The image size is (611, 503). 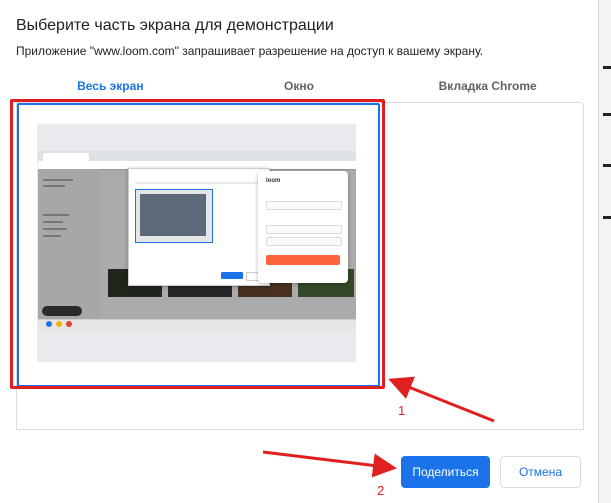 What do you see at coordinates (110, 87) in the screenshot?
I see `tab-entire-screen: Весь экран` at bounding box center [110, 87].